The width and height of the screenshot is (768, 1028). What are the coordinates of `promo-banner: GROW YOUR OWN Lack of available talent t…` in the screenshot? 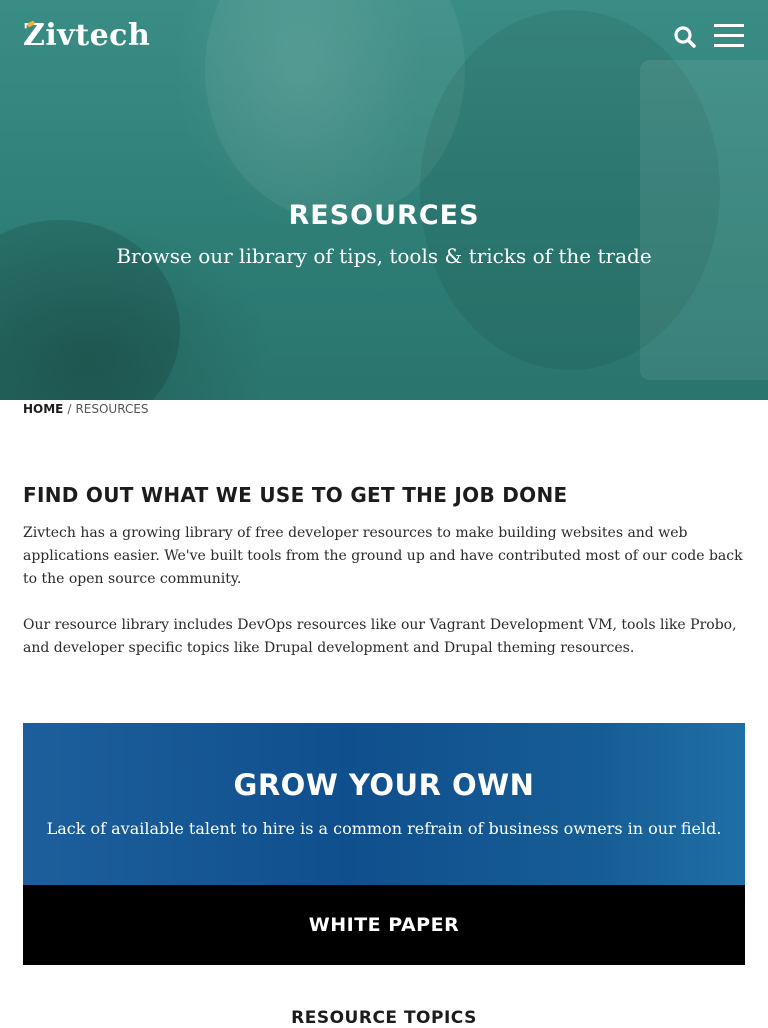 It's located at (384, 804).